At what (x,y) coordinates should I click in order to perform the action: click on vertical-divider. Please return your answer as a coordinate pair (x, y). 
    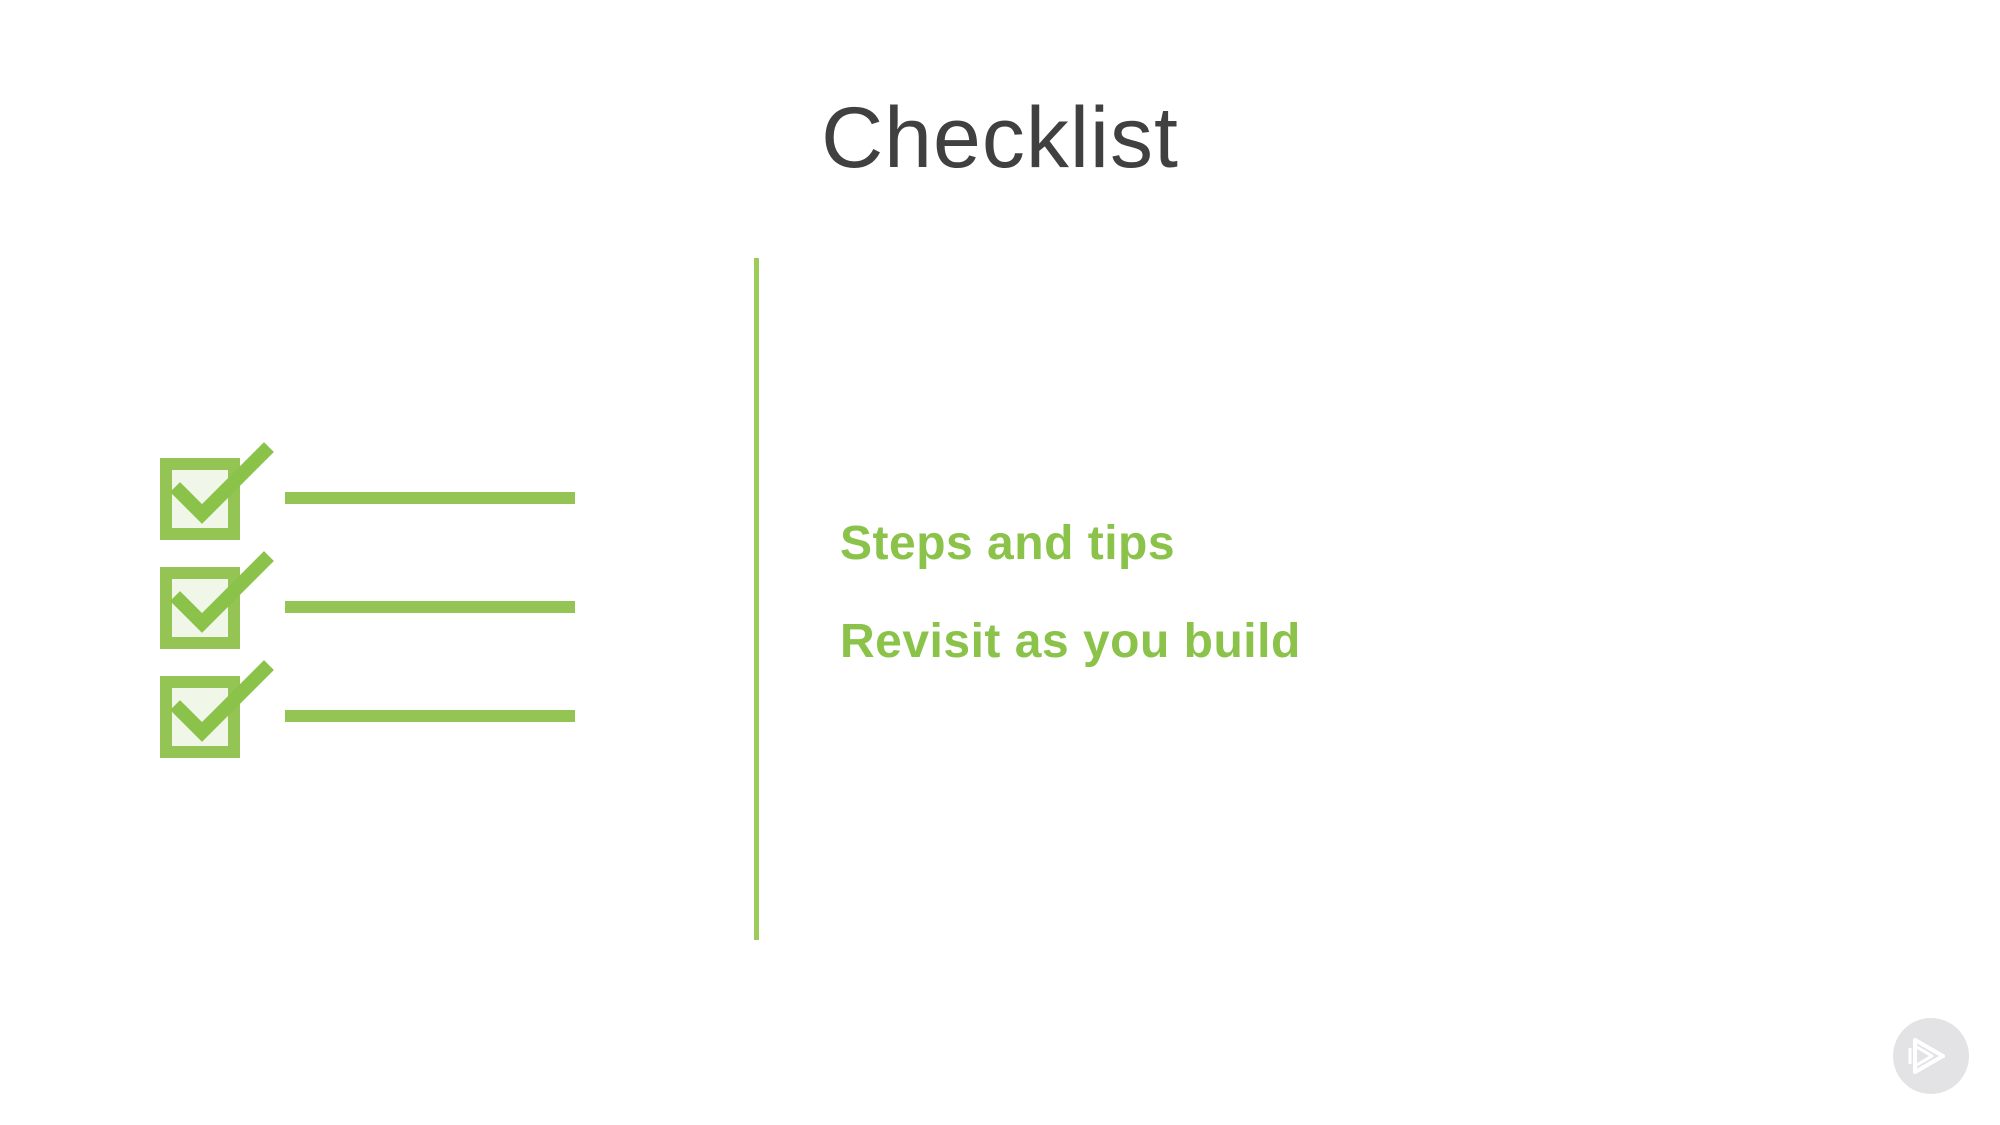
    Looking at the image, I should click on (756, 599).